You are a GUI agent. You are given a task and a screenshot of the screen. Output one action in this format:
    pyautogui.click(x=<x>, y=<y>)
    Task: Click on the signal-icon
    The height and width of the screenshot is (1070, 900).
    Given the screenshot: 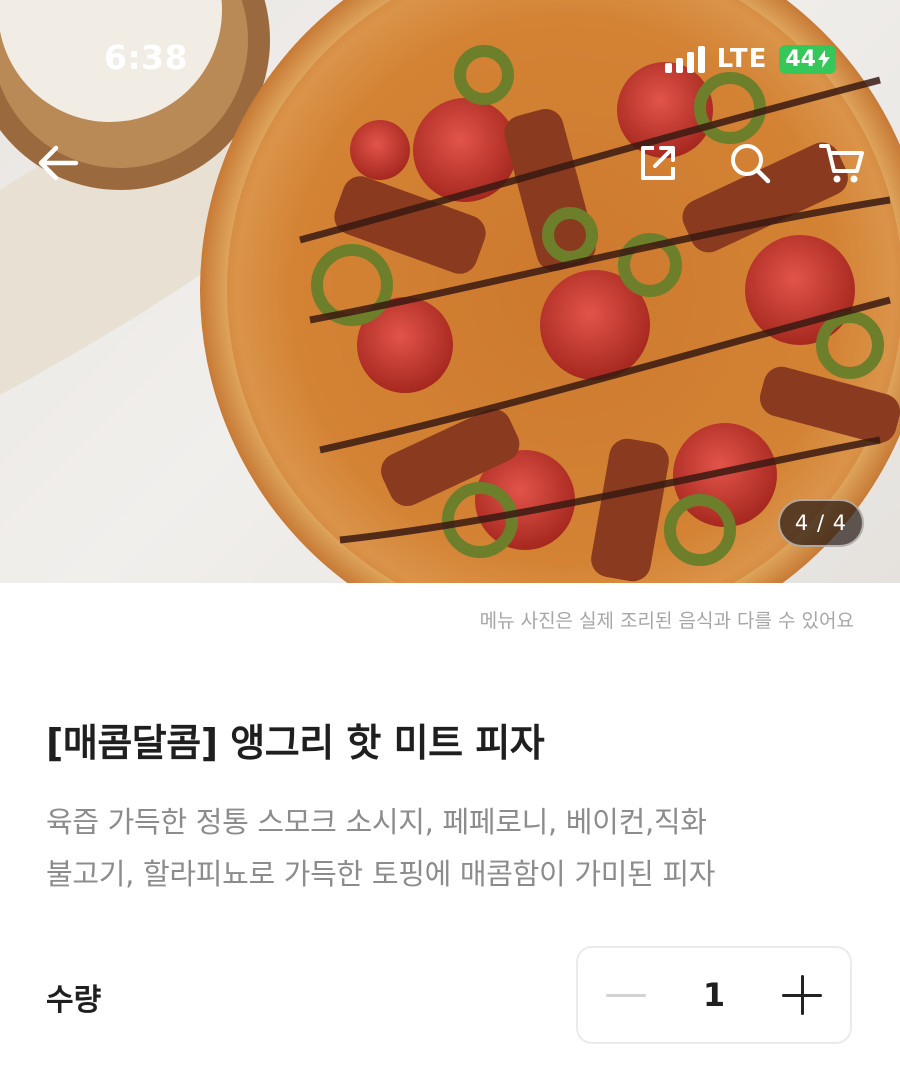 What is the action you would take?
    pyautogui.click(x=684, y=59)
    